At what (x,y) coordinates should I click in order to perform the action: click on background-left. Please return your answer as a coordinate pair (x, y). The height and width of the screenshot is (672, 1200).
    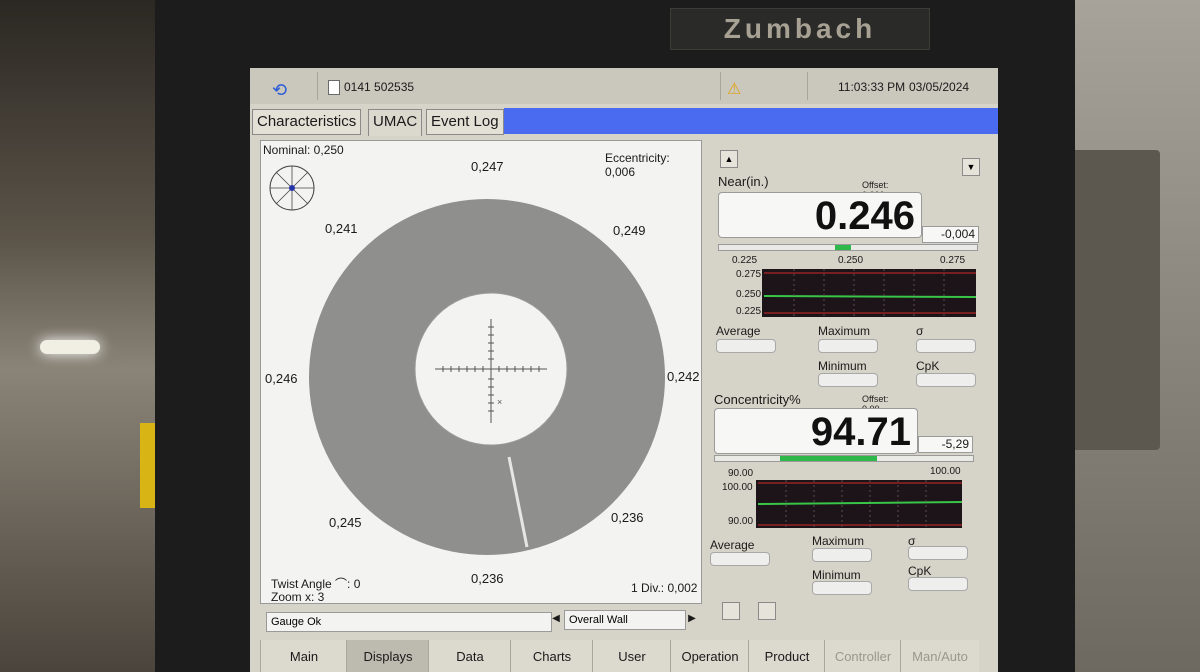
    Looking at the image, I should click on (80, 336).